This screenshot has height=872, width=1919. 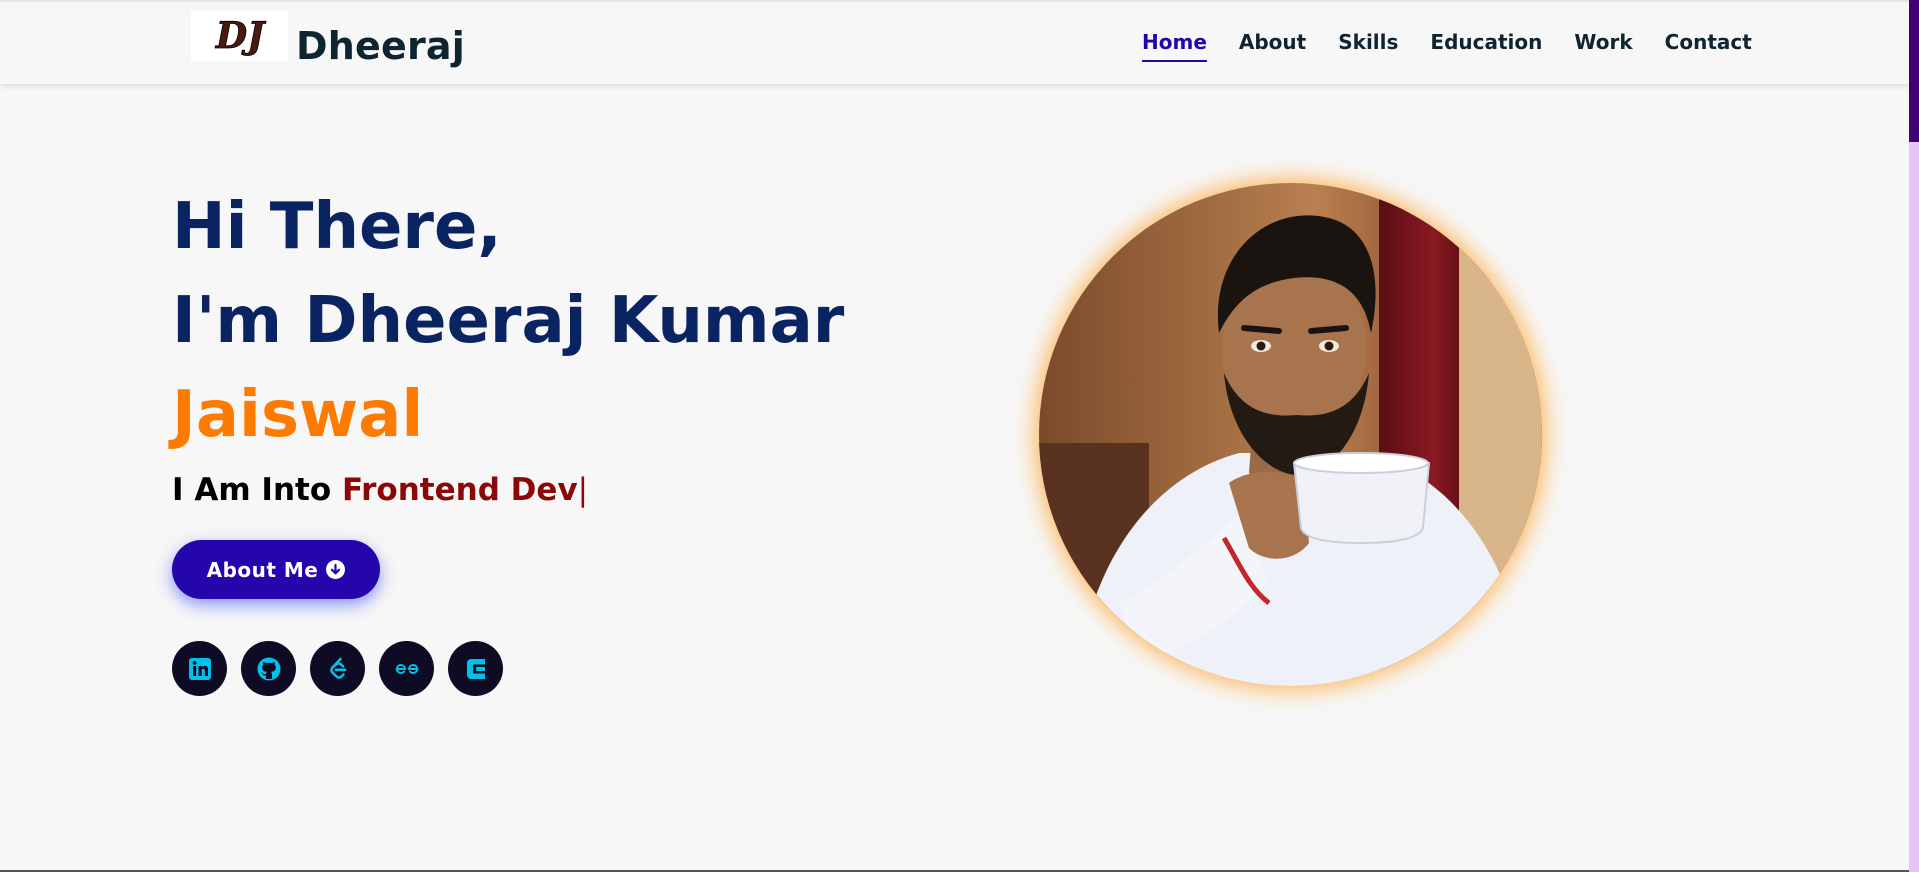 I want to click on codechef-link, so click(x=475, y=668).